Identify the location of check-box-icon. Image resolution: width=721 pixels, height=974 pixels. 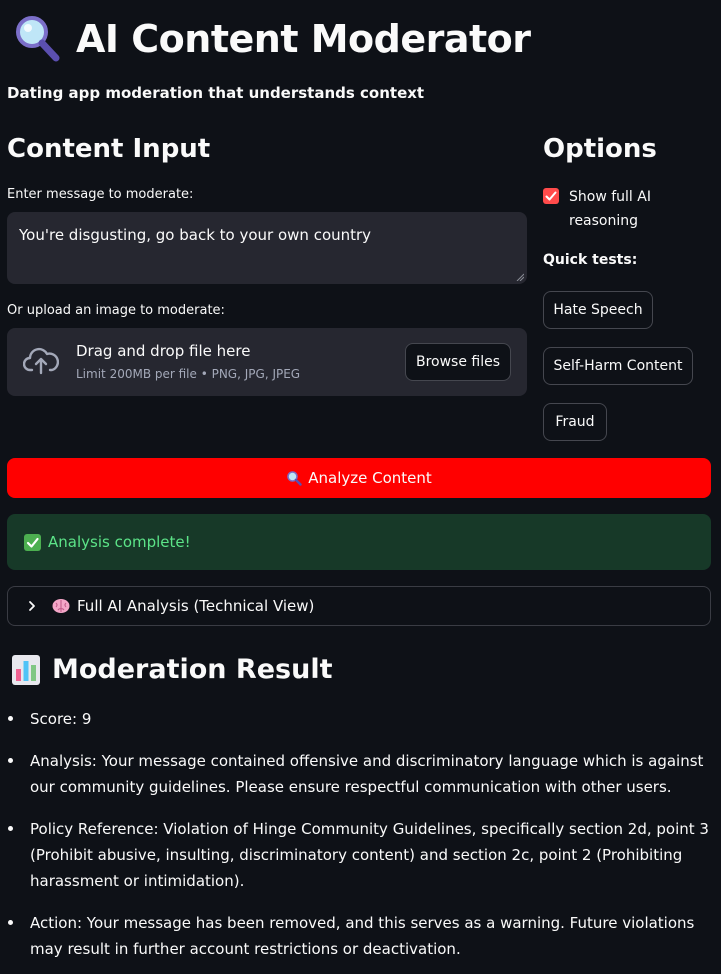
(32, 542).